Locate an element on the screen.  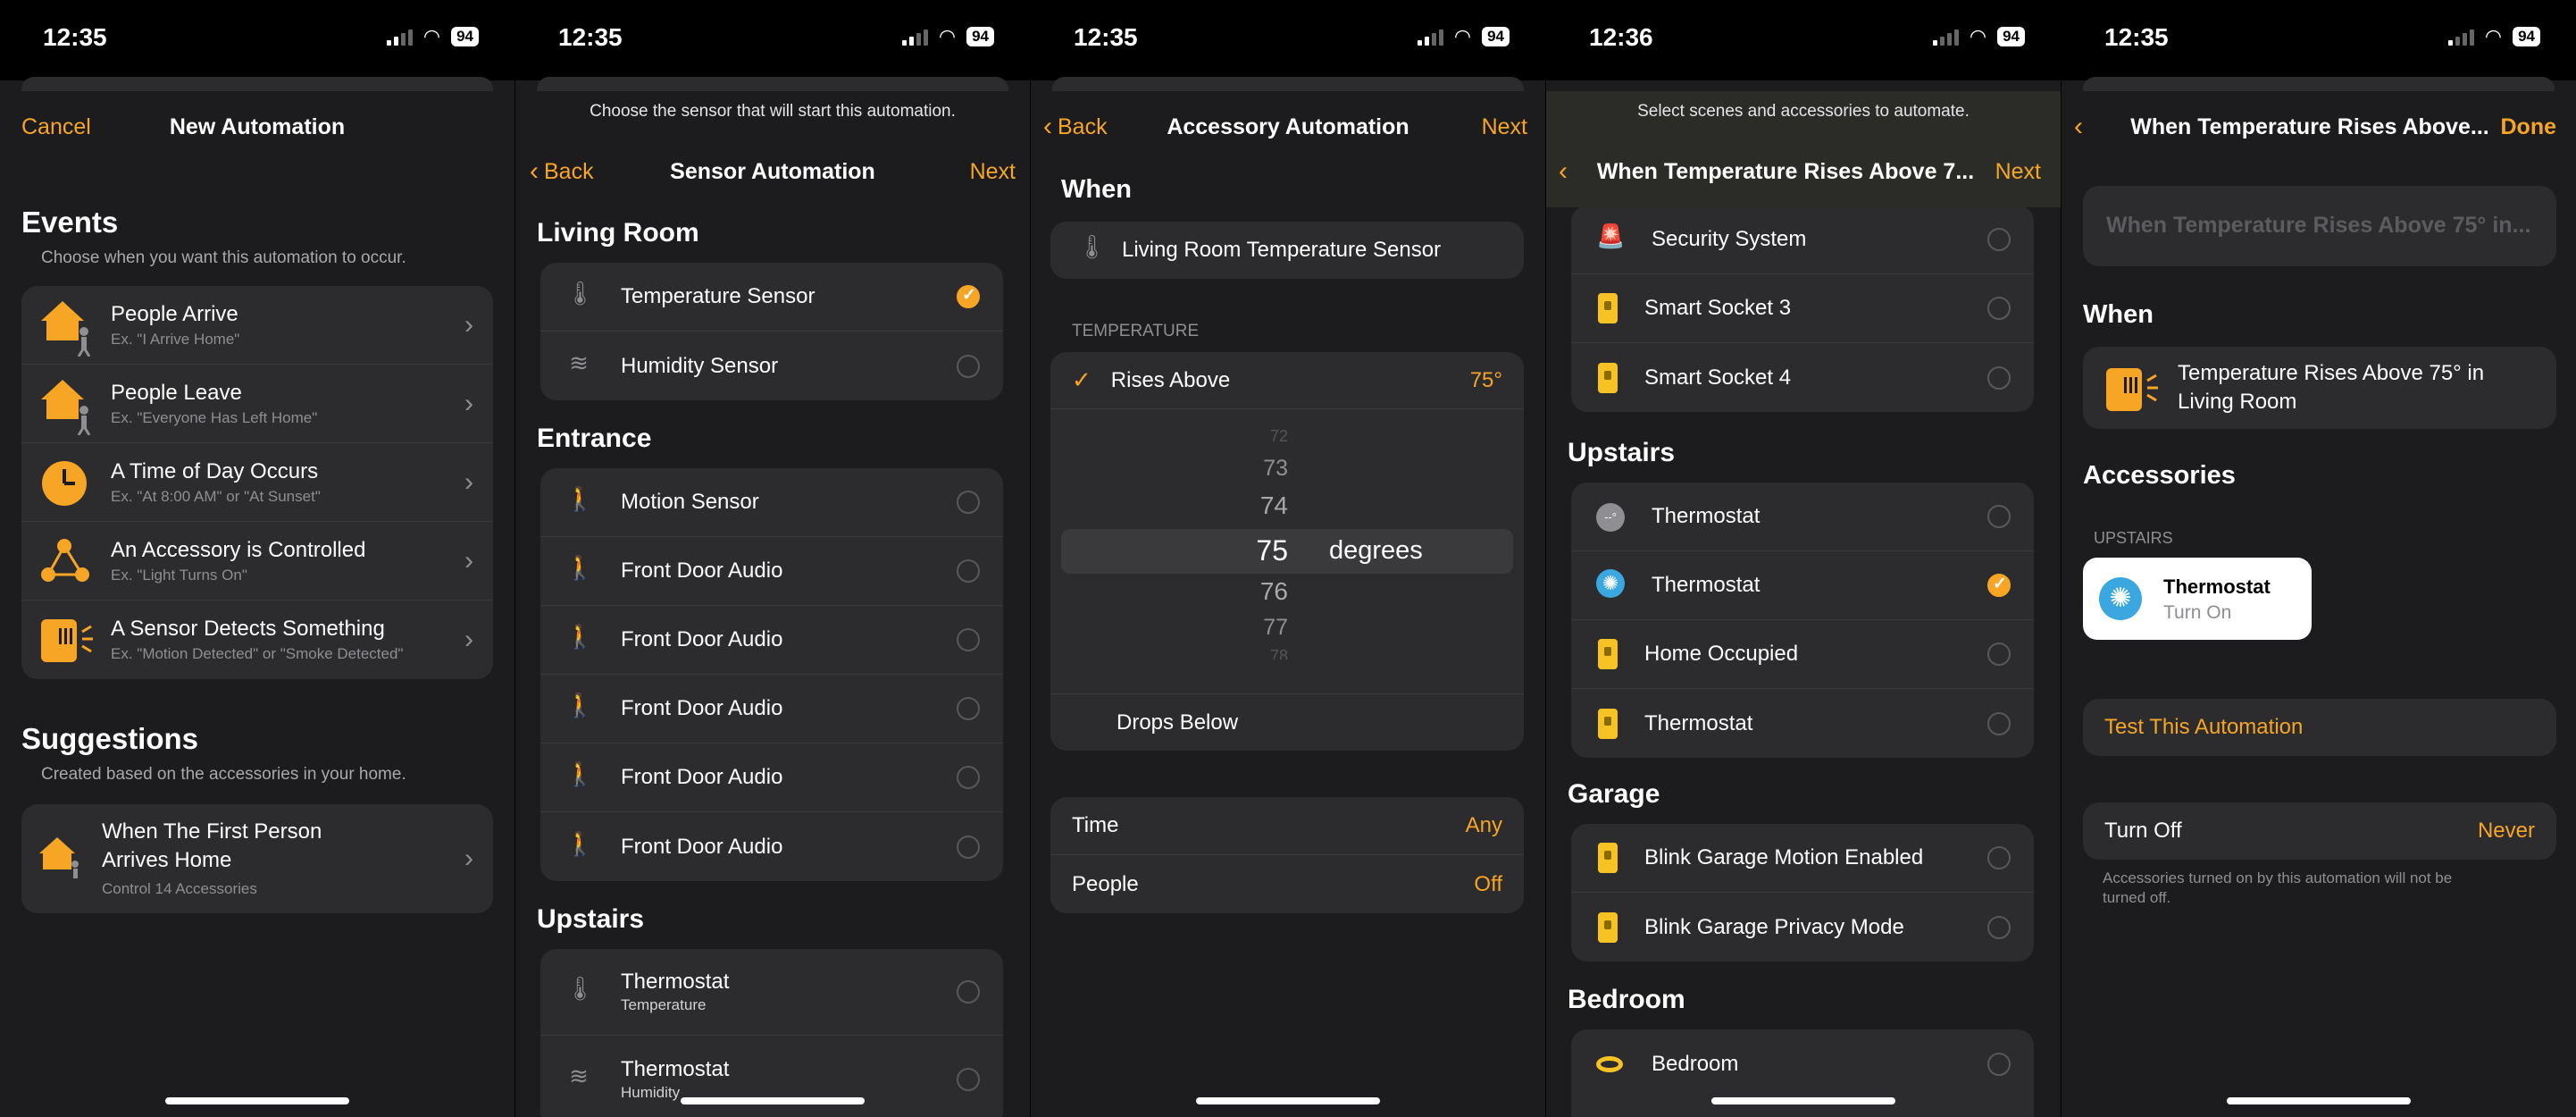
event-label: A Time of Day Occurs is located at coordinates (215, 470).